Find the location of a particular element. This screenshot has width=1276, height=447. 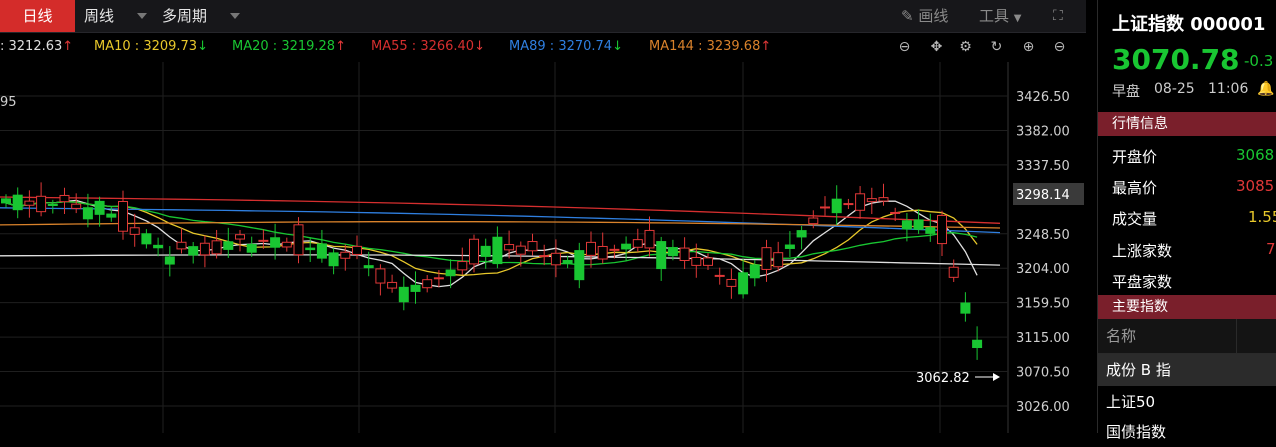

ma20-label: MA20 is located at coordinates (250, 46).